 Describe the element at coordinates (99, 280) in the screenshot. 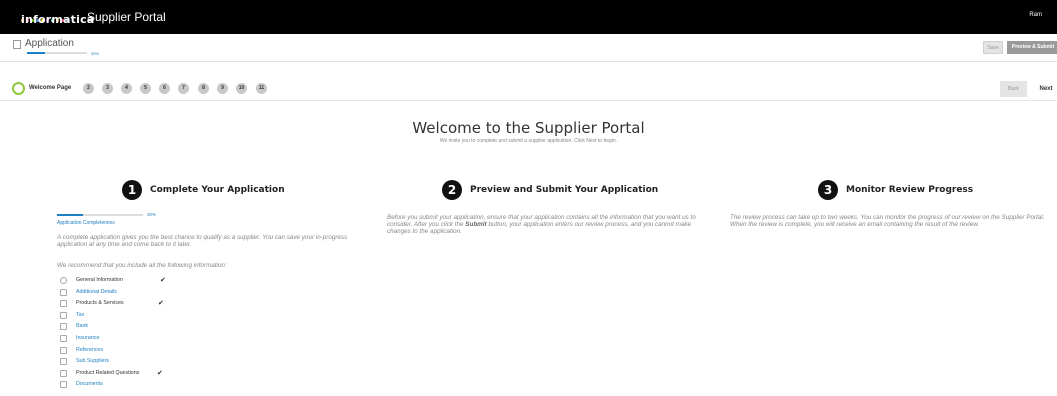

I see `list-item-label: General Information` at that location.